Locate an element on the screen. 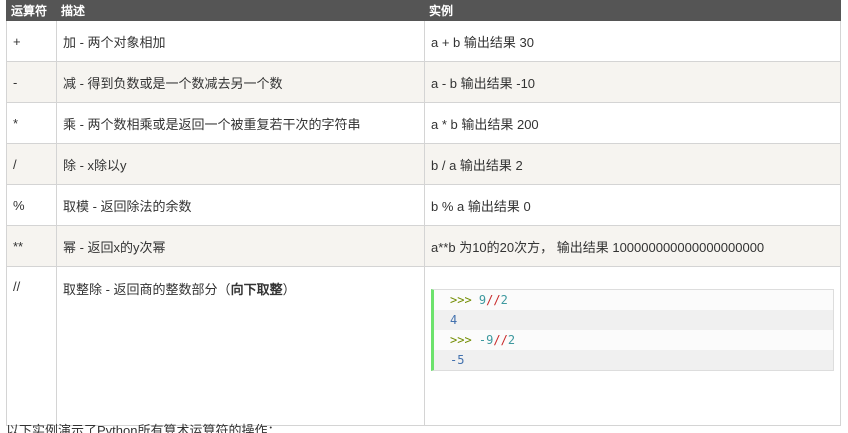 The width and height of the screenshot is (848, 433). code-line: 4 is located at coordinates (633, 320).